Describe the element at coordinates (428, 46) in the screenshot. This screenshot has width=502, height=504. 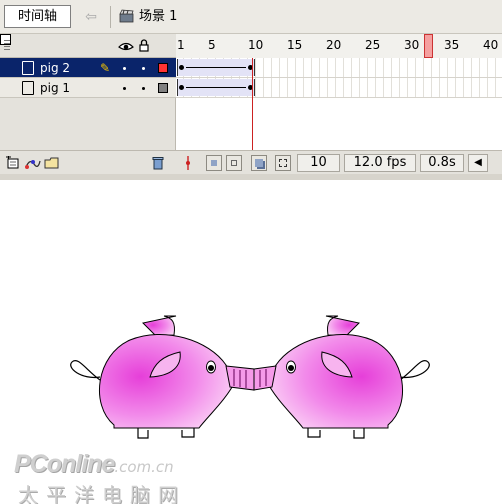
I see `playhead` at that location.